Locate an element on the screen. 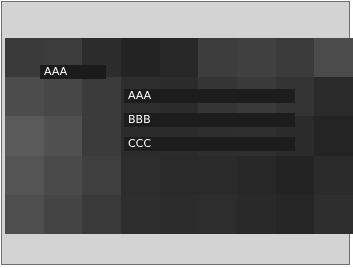  dropdown-selected-value: AAA is located at coordinates (73, 72).